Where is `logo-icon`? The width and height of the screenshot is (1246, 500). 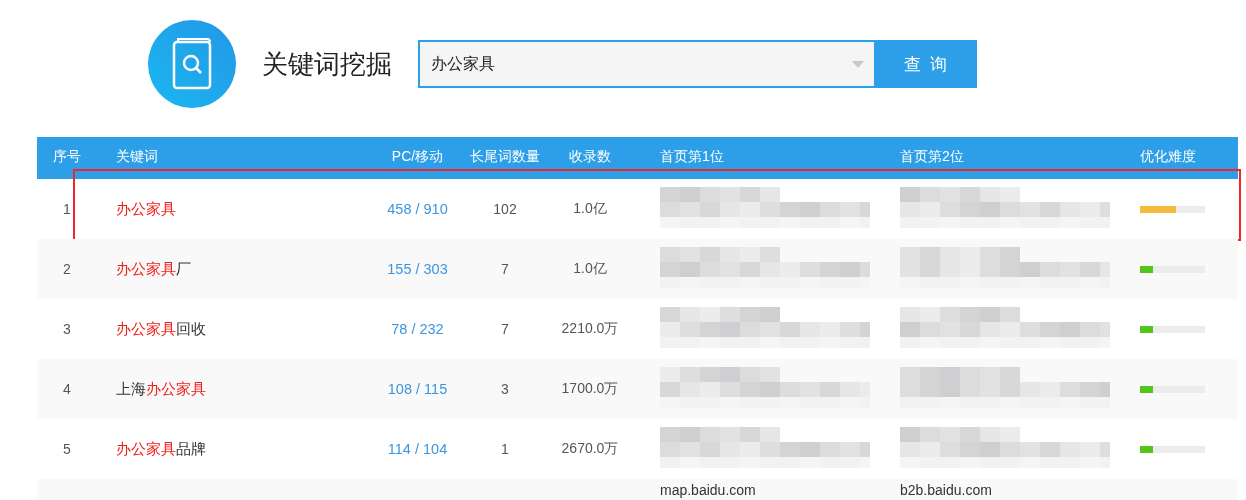
logo-icon is located at coordinates (192, 64).